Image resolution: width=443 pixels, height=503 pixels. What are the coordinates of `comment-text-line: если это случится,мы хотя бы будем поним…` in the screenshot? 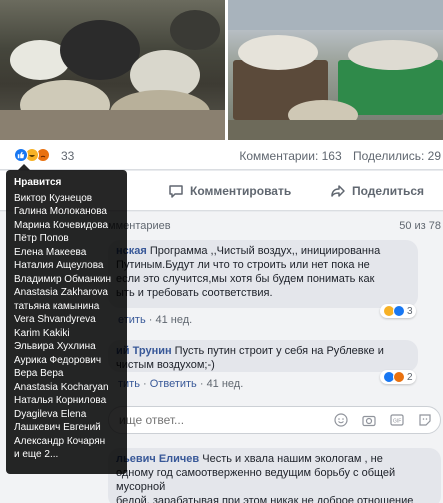 It's located at (245, 279).